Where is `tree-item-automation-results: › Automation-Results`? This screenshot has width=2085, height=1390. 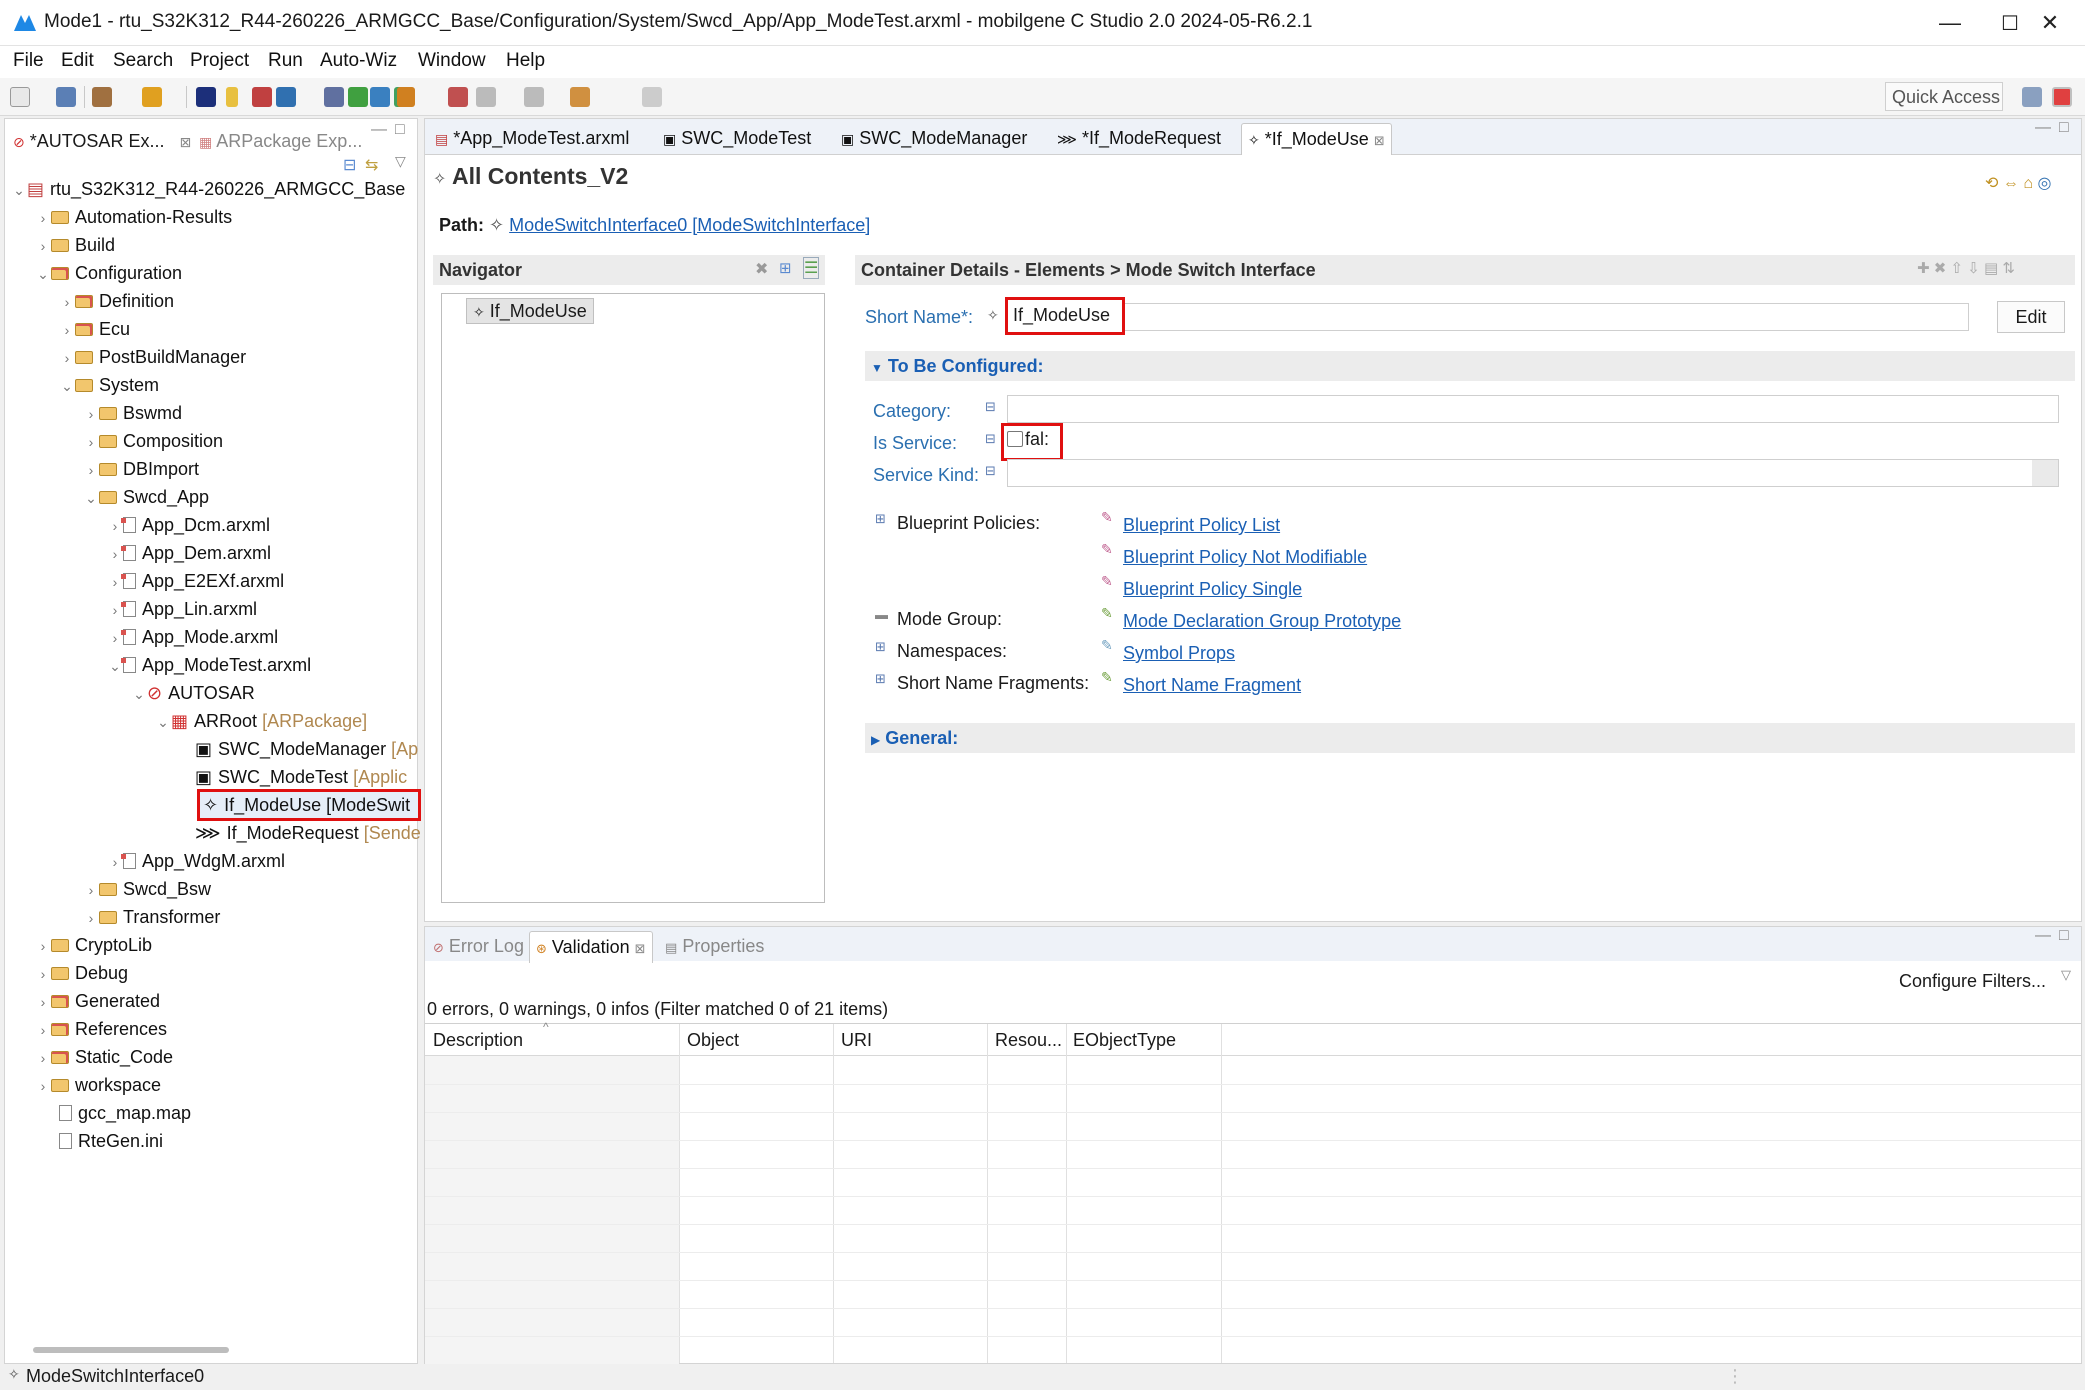
tree-item-automation-results: › Automation-Results is located at coordinates (133, 217).